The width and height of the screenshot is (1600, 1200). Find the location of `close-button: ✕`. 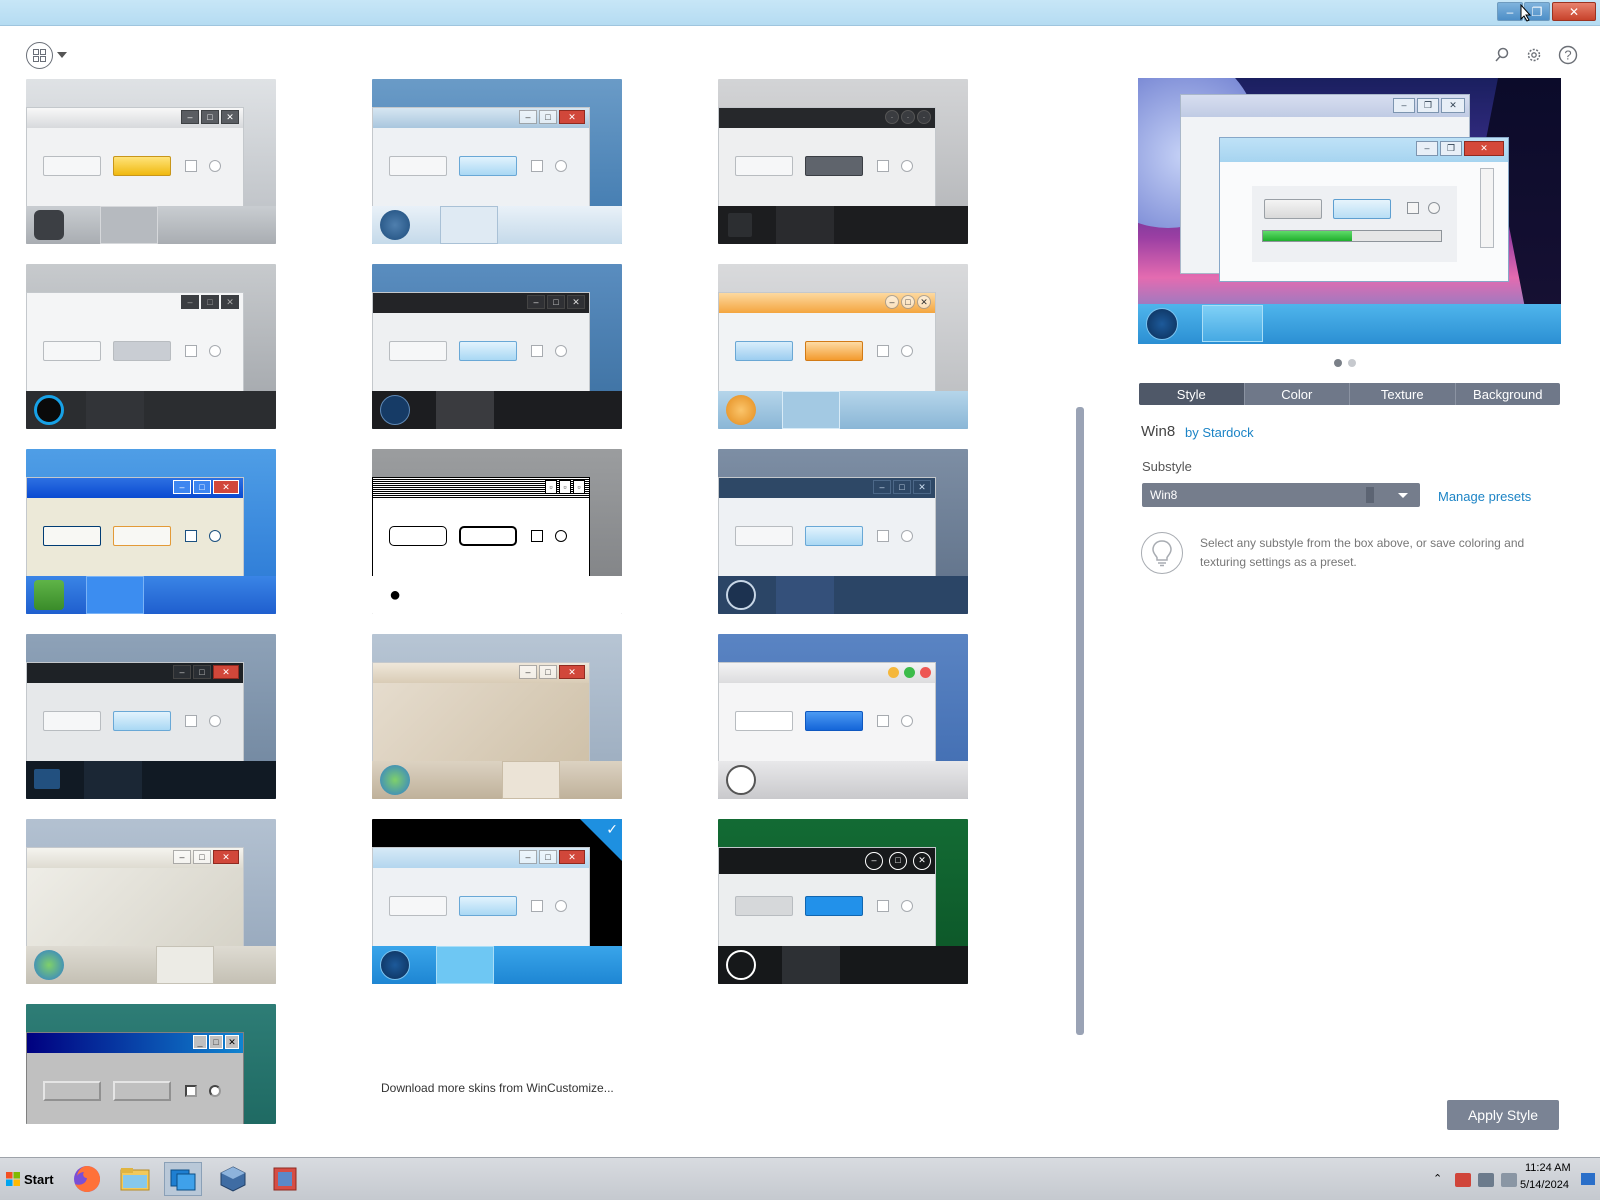

close-button: ✕ is located at coordinates (1574, 11).